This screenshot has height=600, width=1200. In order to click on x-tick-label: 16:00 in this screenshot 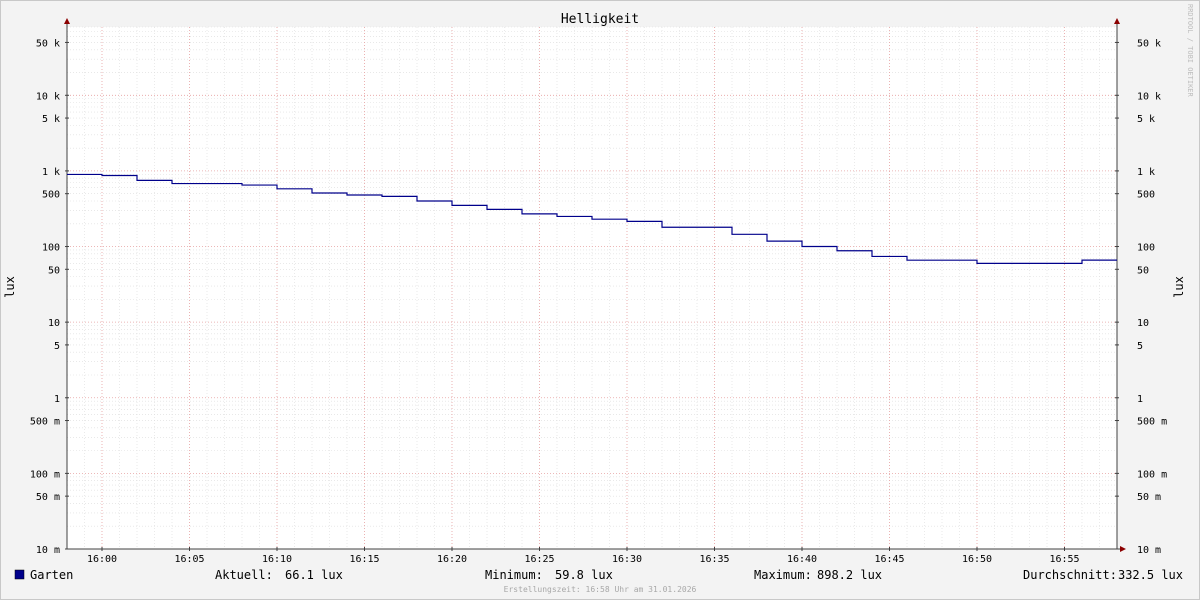, I will do `click(102, 559)`.